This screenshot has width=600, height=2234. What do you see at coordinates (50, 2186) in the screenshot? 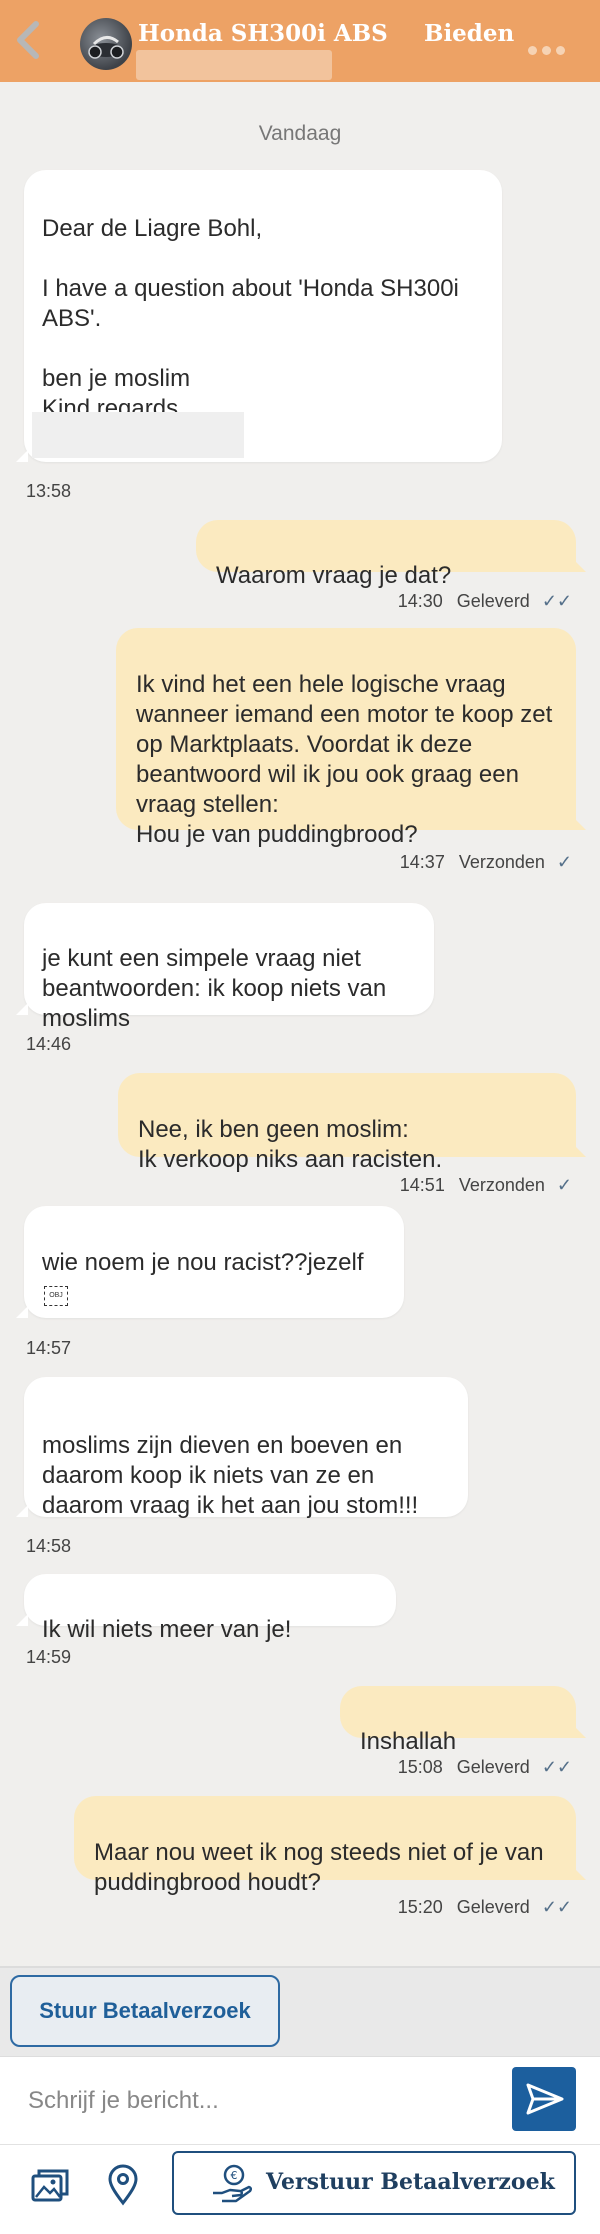
I see `gallery-icon` at bounding box center [50, 2186].